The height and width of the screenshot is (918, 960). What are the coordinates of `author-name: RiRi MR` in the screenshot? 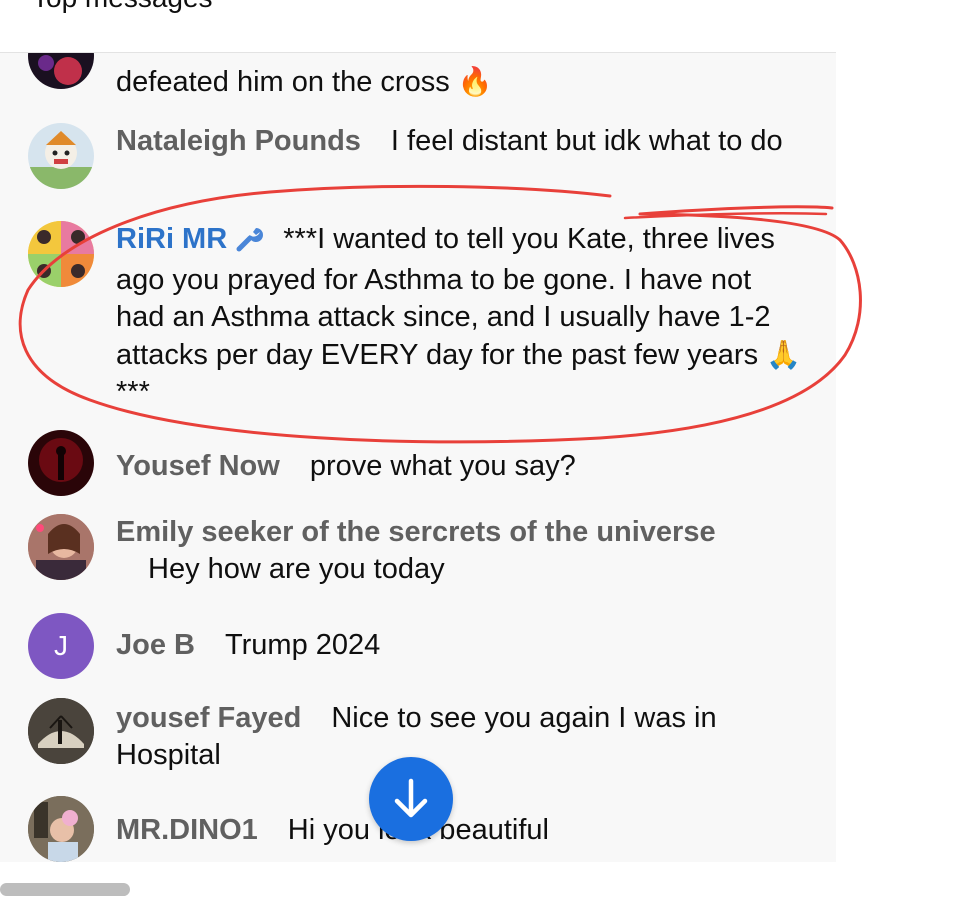 It's located at (190, 239).